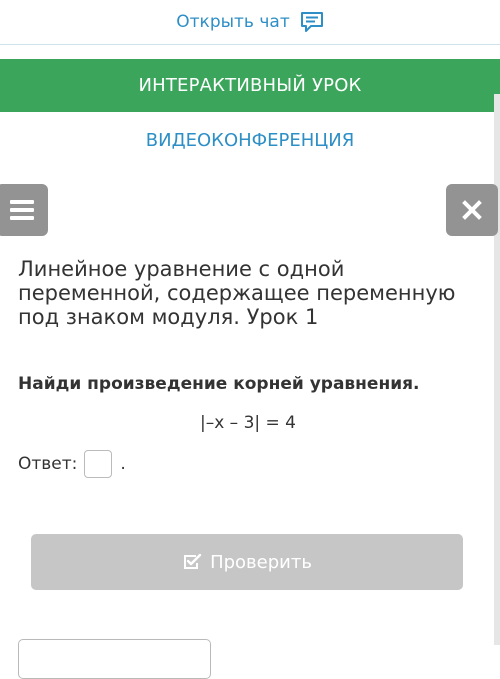 The image size is (500, 679). I want to click on scrollbar, so click(497, 369).